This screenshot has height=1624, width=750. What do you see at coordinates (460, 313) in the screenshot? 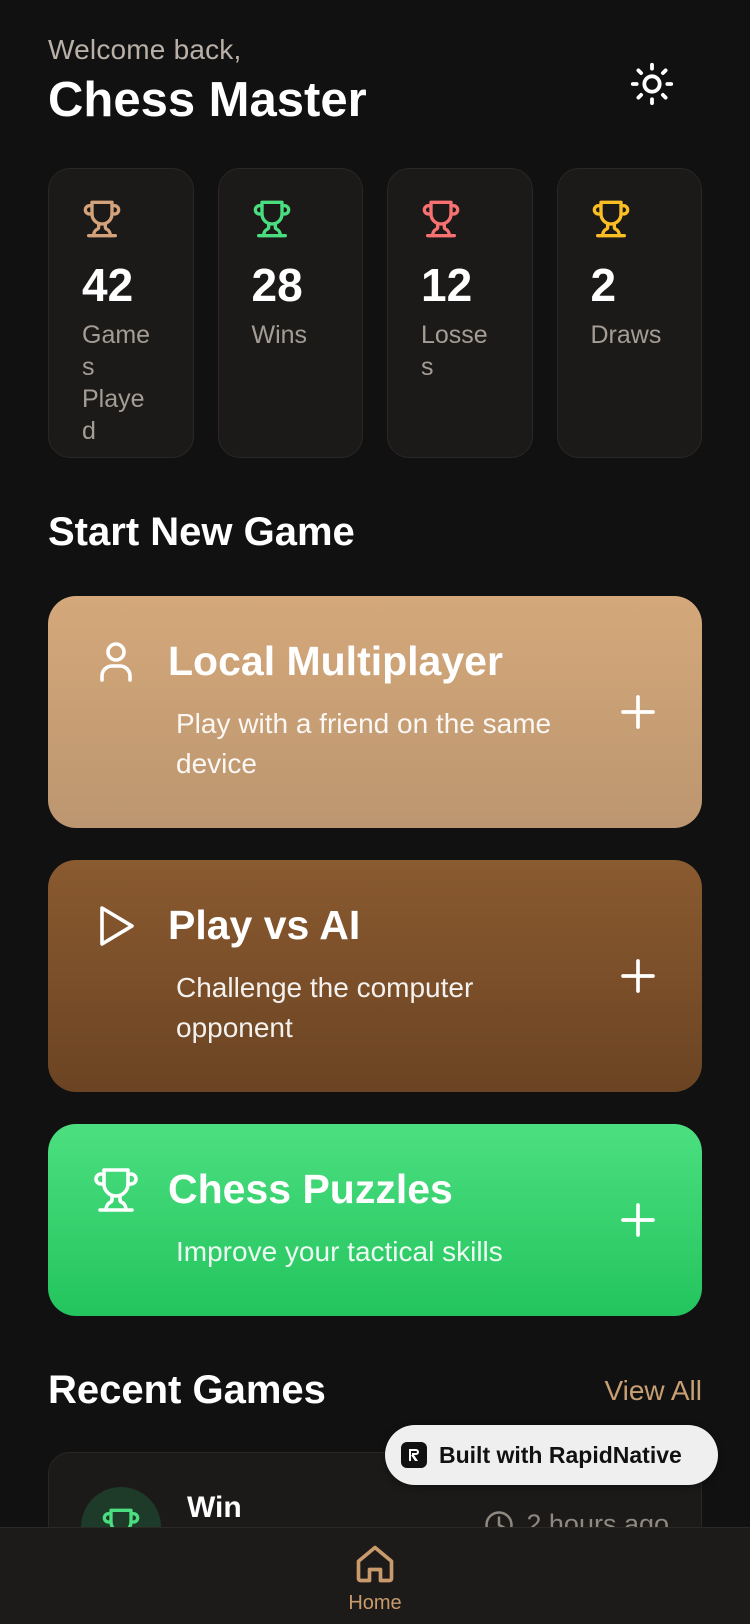
I see `stat-card-losses: 12 Losses` at bounding box center [460, 313].